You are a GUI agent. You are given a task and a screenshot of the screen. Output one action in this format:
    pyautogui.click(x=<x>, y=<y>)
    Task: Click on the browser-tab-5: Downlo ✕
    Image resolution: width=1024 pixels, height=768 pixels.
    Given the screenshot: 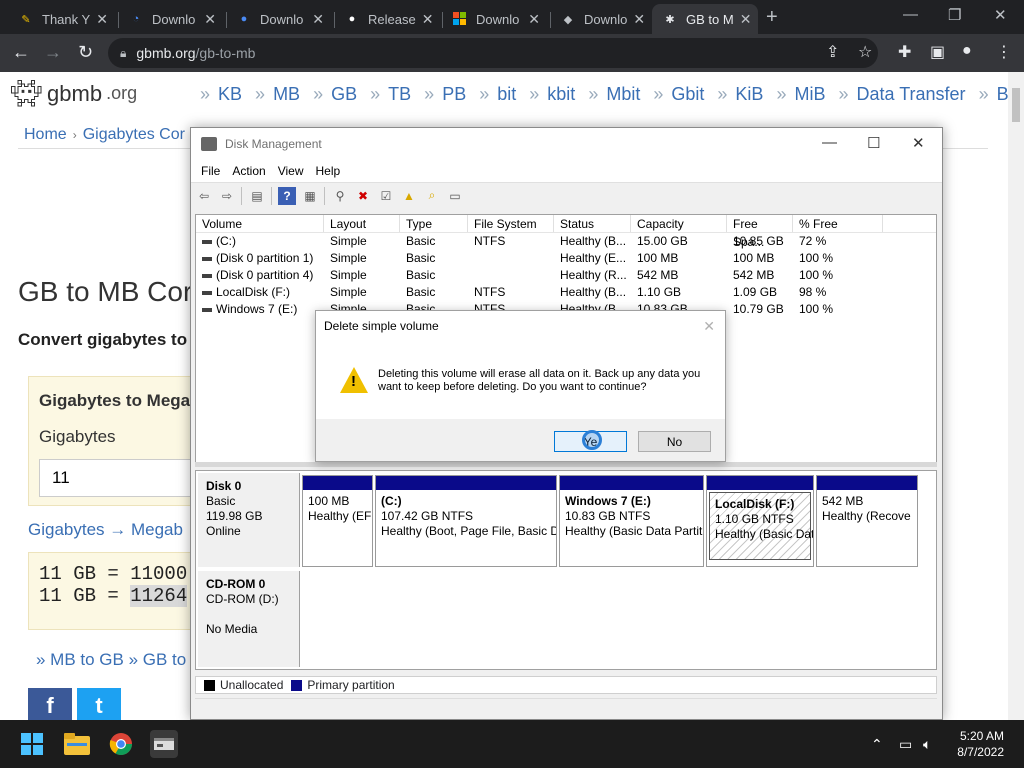 What is the action you would take?
    pyautogui.click(x=496, y=19)
    